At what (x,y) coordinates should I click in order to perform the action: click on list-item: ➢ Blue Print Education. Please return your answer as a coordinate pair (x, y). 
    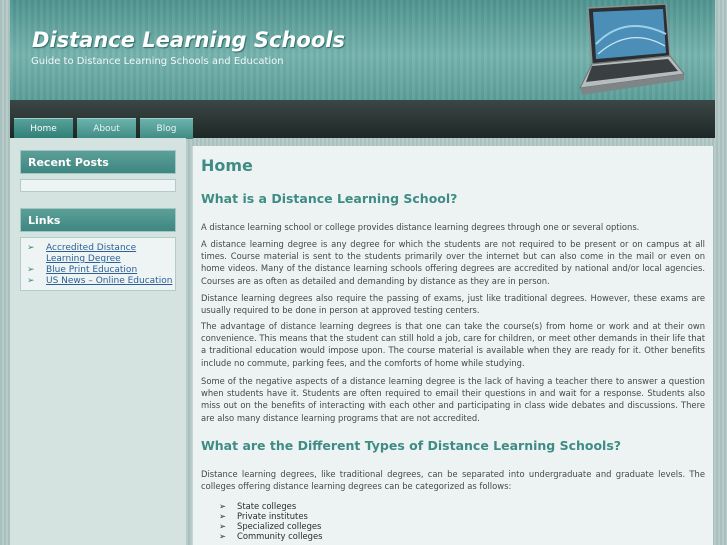
    Looking at the image, I should click on (100, 270).